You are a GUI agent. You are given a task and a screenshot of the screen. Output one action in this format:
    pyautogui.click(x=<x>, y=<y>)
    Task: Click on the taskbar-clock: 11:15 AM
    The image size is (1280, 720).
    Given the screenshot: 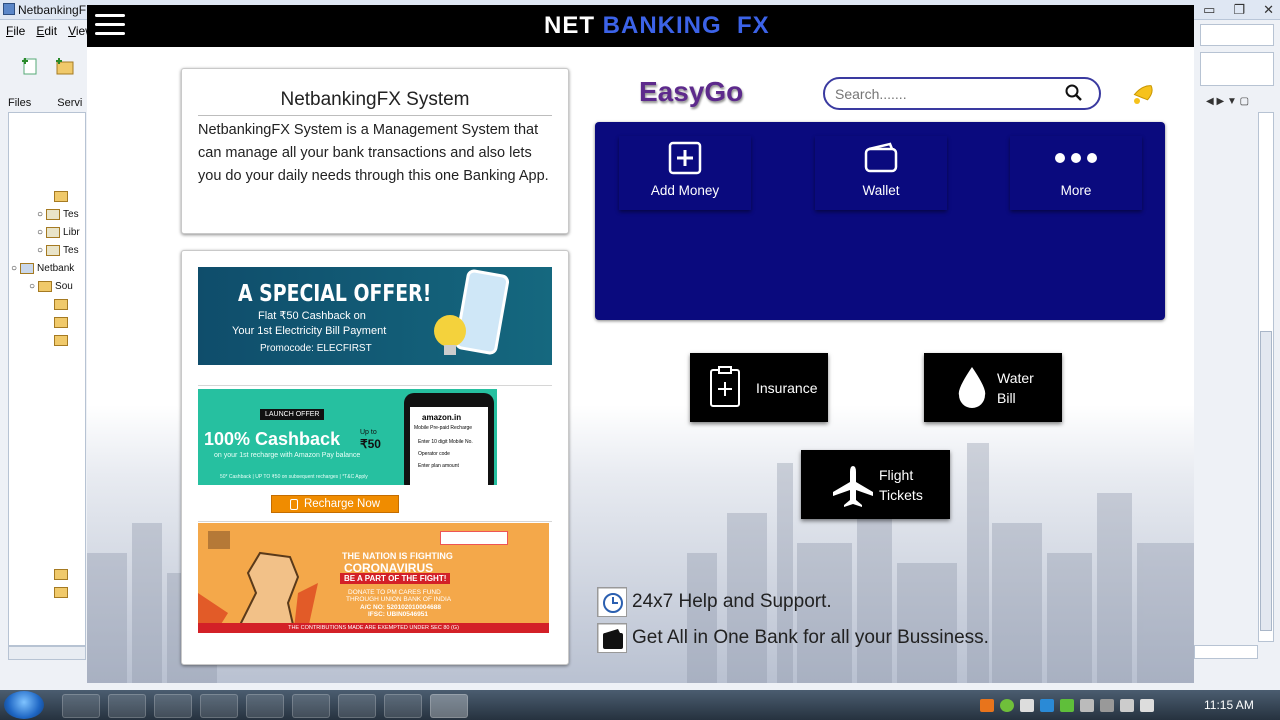 What is the action you would take?
    pyautogui.click(x=1229, y=705)
    